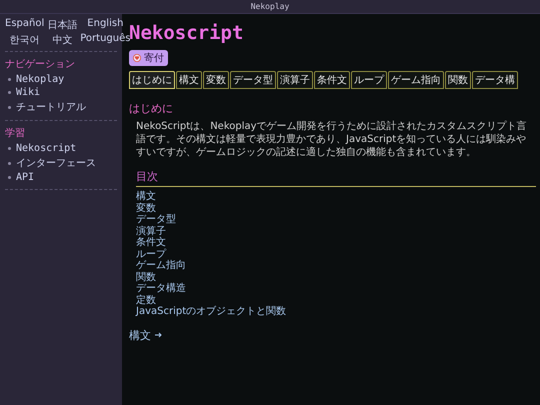 The height and width of the screenshot is (405, 540). What do you see at coordinates (62, 40) in the screenshot?
I see `language-link: 中文` at bounding box center [62, 40].